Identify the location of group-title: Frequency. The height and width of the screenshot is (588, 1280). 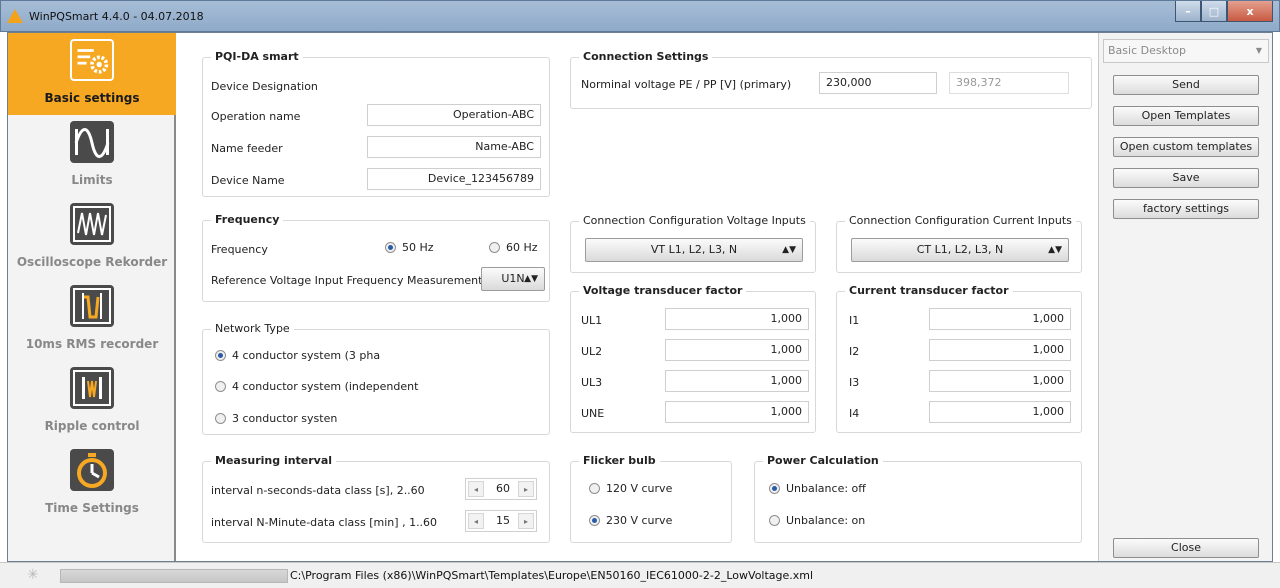
(247, 219).